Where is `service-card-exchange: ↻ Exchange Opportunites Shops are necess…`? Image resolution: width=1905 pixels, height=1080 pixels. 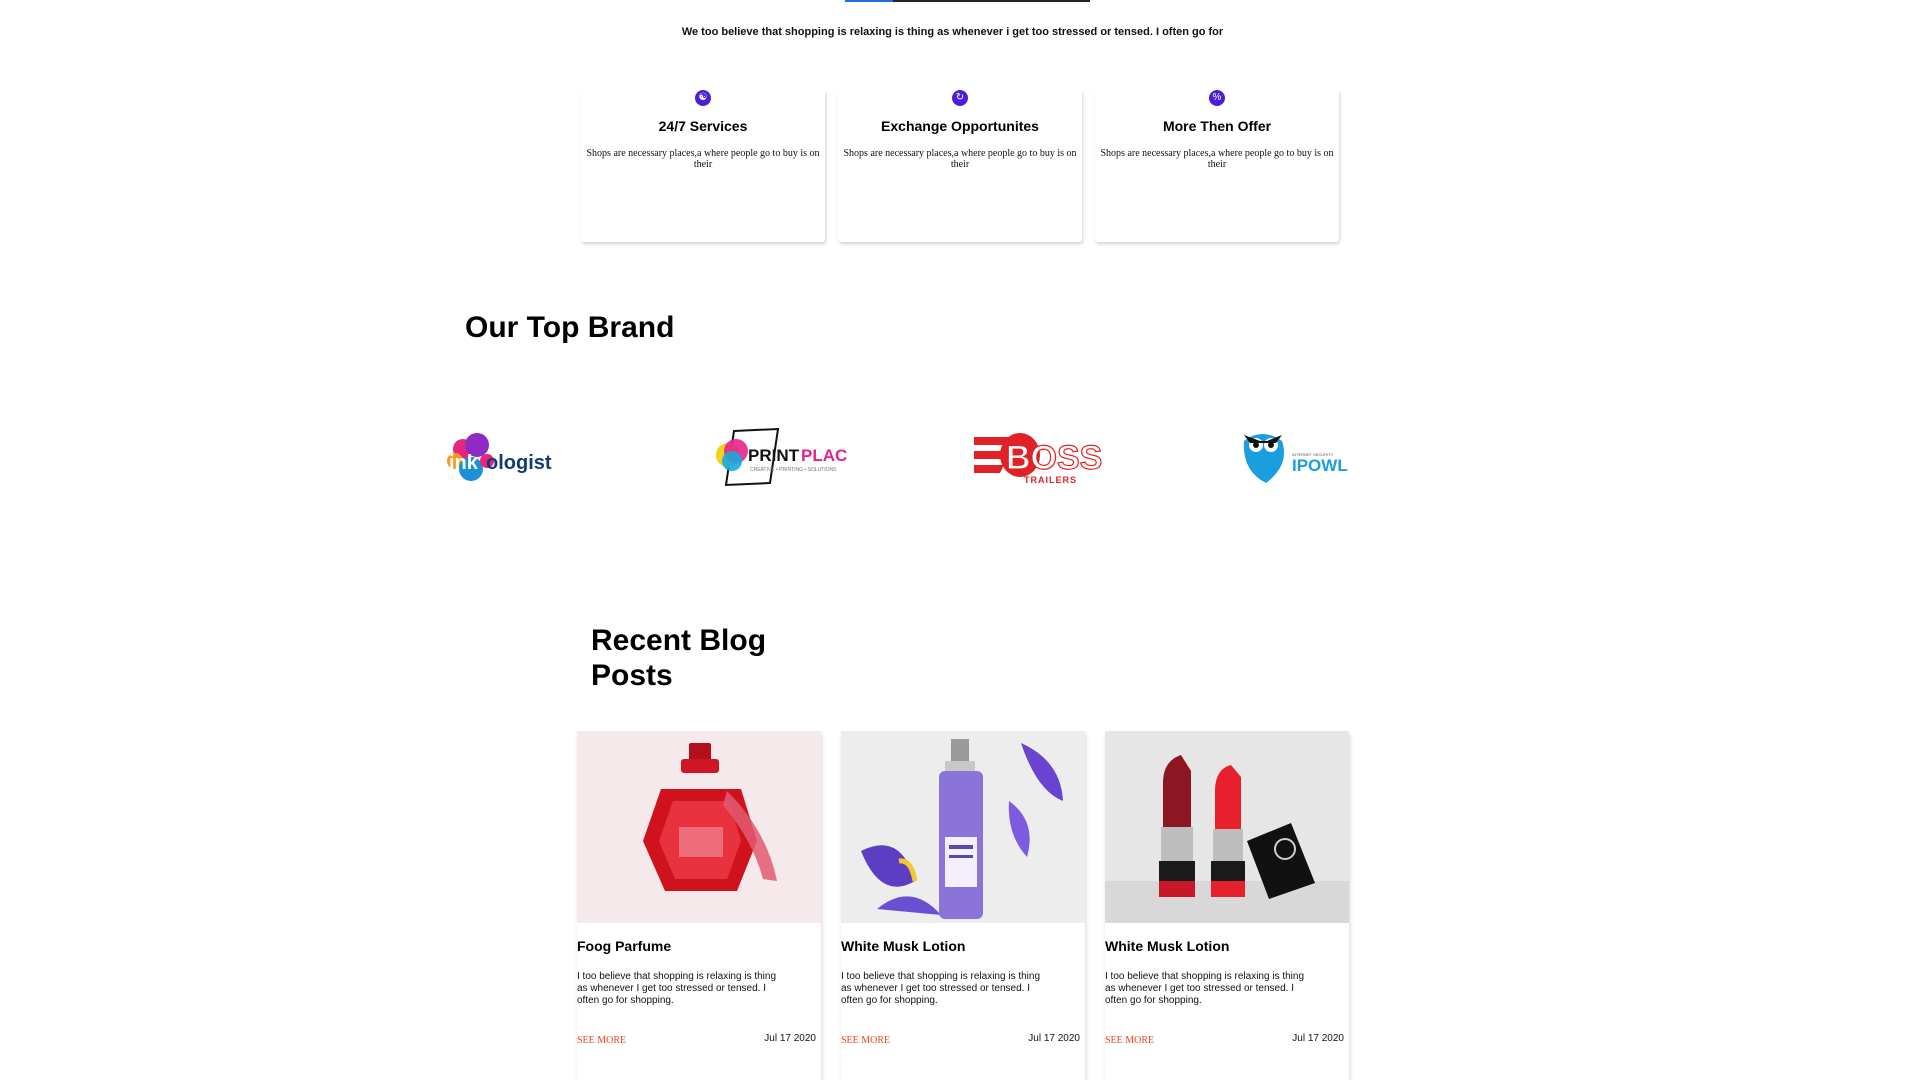 service-card-exchange: ↻ Exchange Opportunites Shops are necess… is located at coordinates (960, 166).